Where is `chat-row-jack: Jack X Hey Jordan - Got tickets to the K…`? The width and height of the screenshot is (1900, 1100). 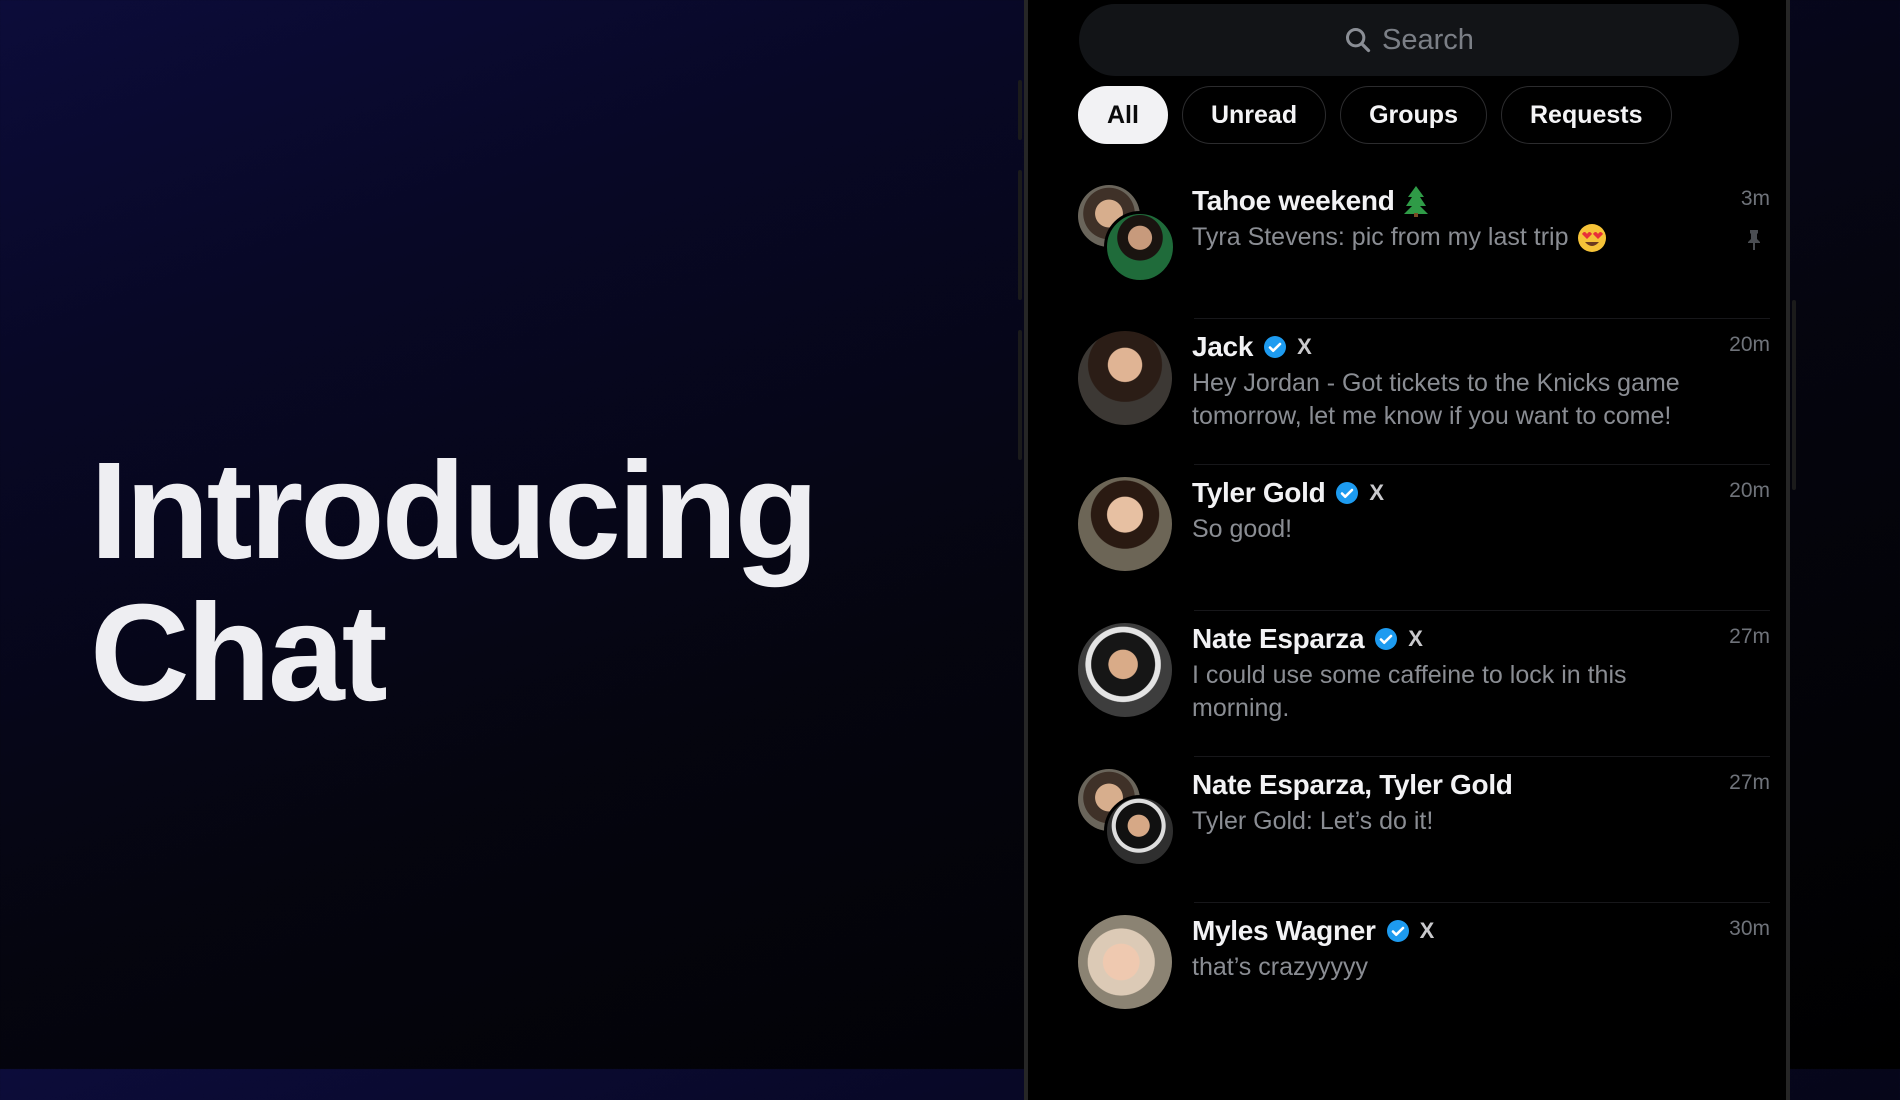
chat-row-jack: Jack X Hey Jordan - Got tickets to the K… is located at coordinates (1424, 392).